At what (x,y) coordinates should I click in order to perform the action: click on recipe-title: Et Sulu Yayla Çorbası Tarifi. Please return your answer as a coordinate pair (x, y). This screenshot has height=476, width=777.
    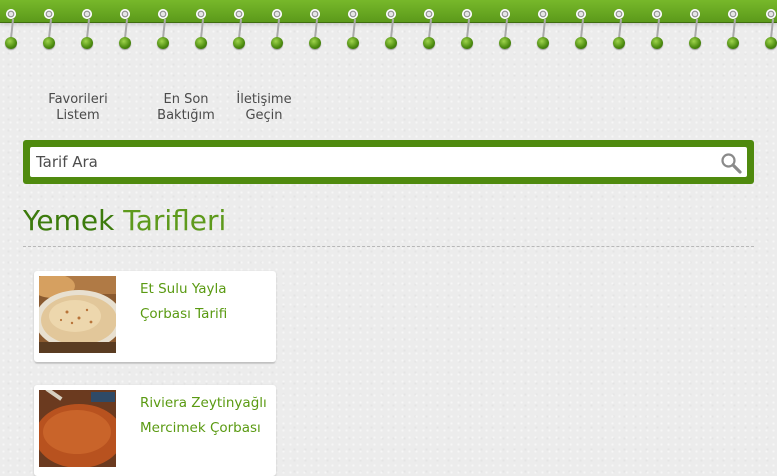
    Looking at the image, I should click on (207, 302).